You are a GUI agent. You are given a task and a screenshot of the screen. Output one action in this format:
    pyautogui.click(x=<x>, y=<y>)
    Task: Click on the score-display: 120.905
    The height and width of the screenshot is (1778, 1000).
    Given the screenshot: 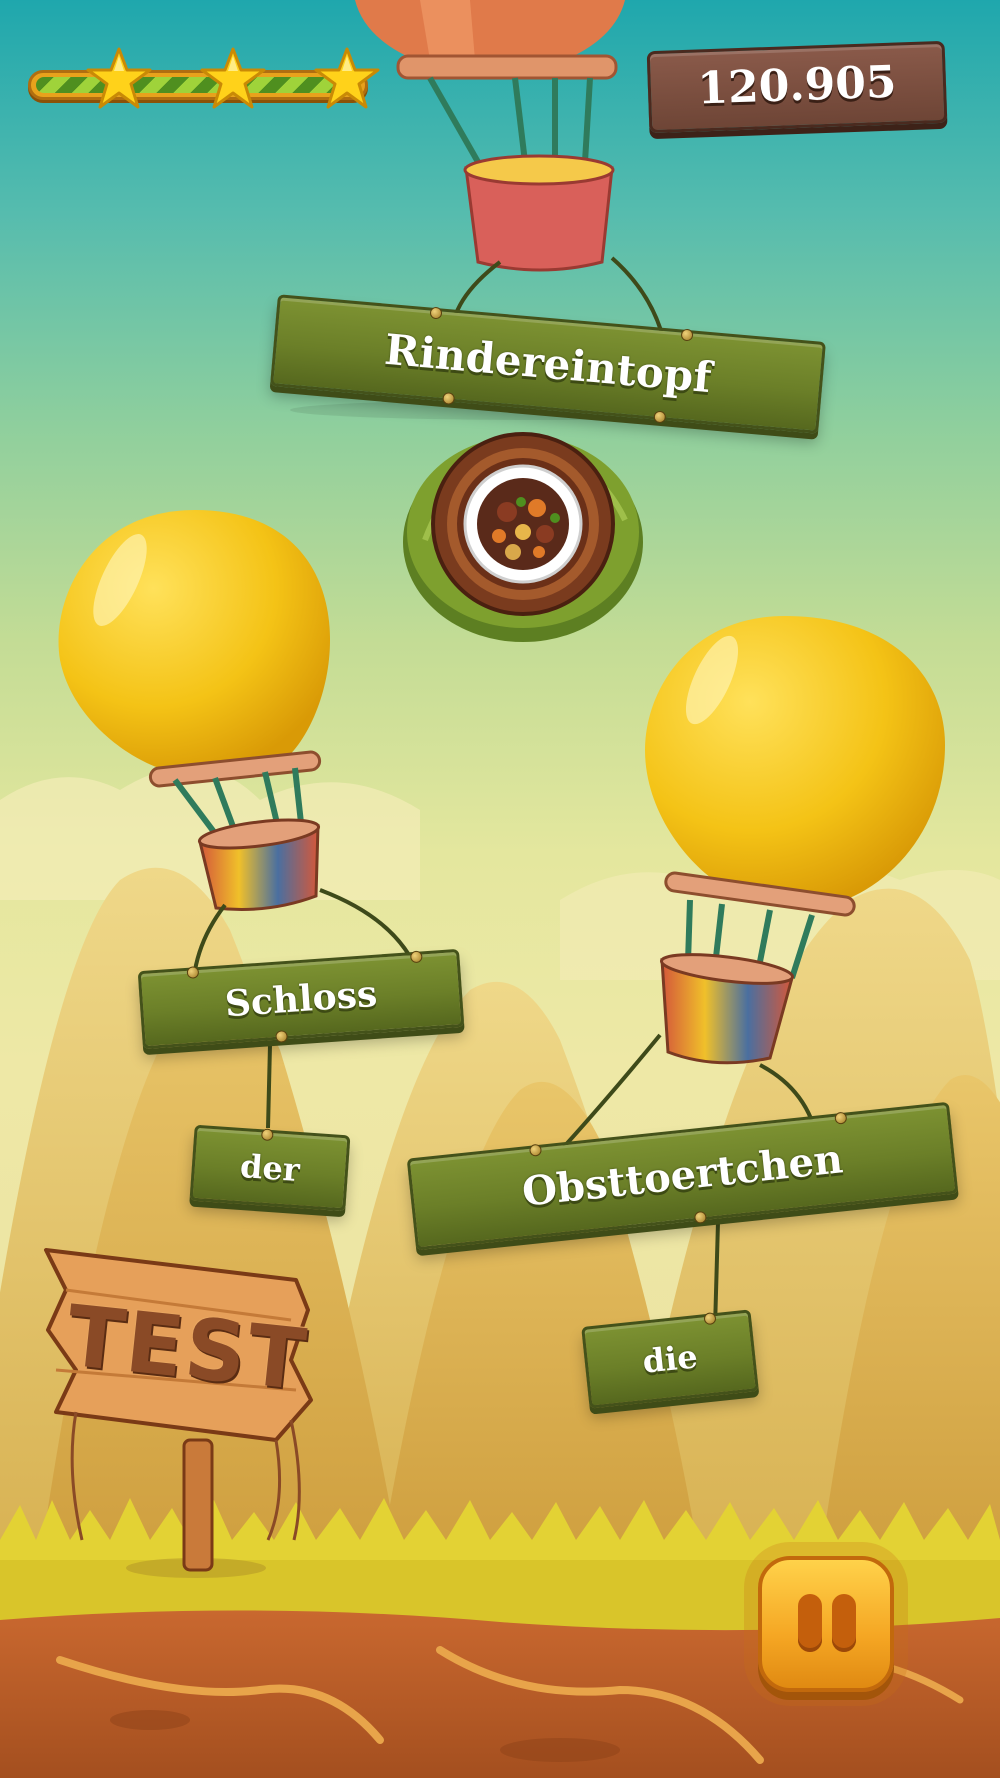 What is the action you would take?
    pyautogui.click(x=797, y=87)
    